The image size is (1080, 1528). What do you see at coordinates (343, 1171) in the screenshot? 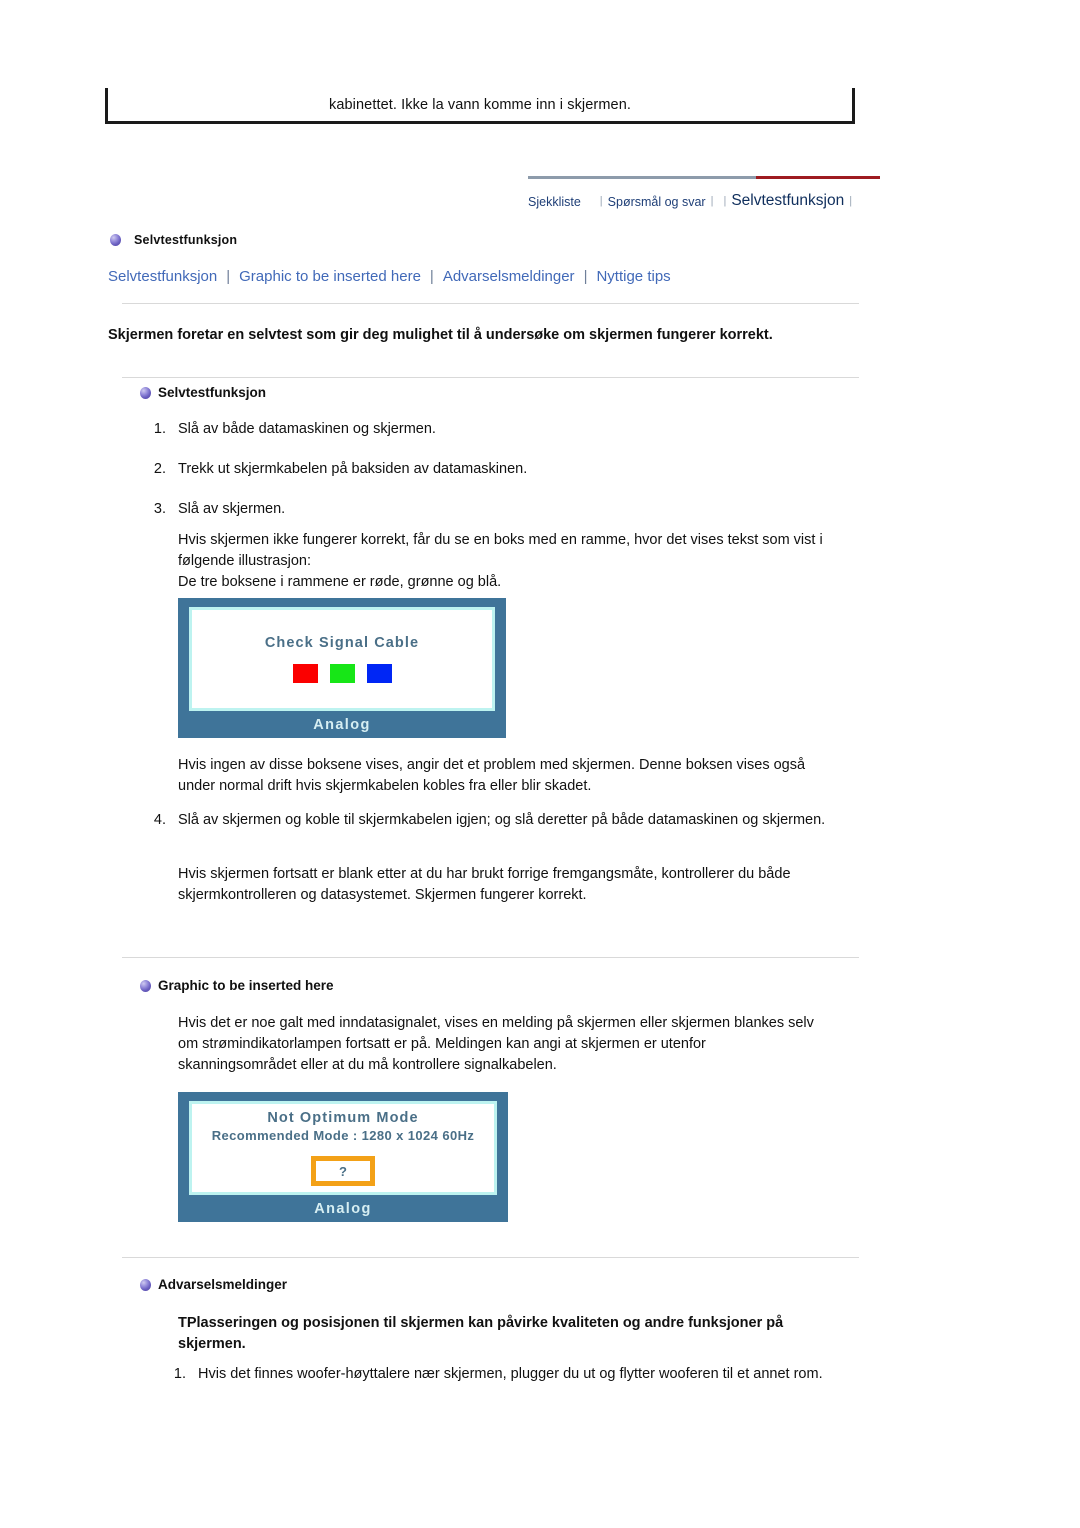
I see `osd-question-box: ?` at bounding box center [343, 1171].